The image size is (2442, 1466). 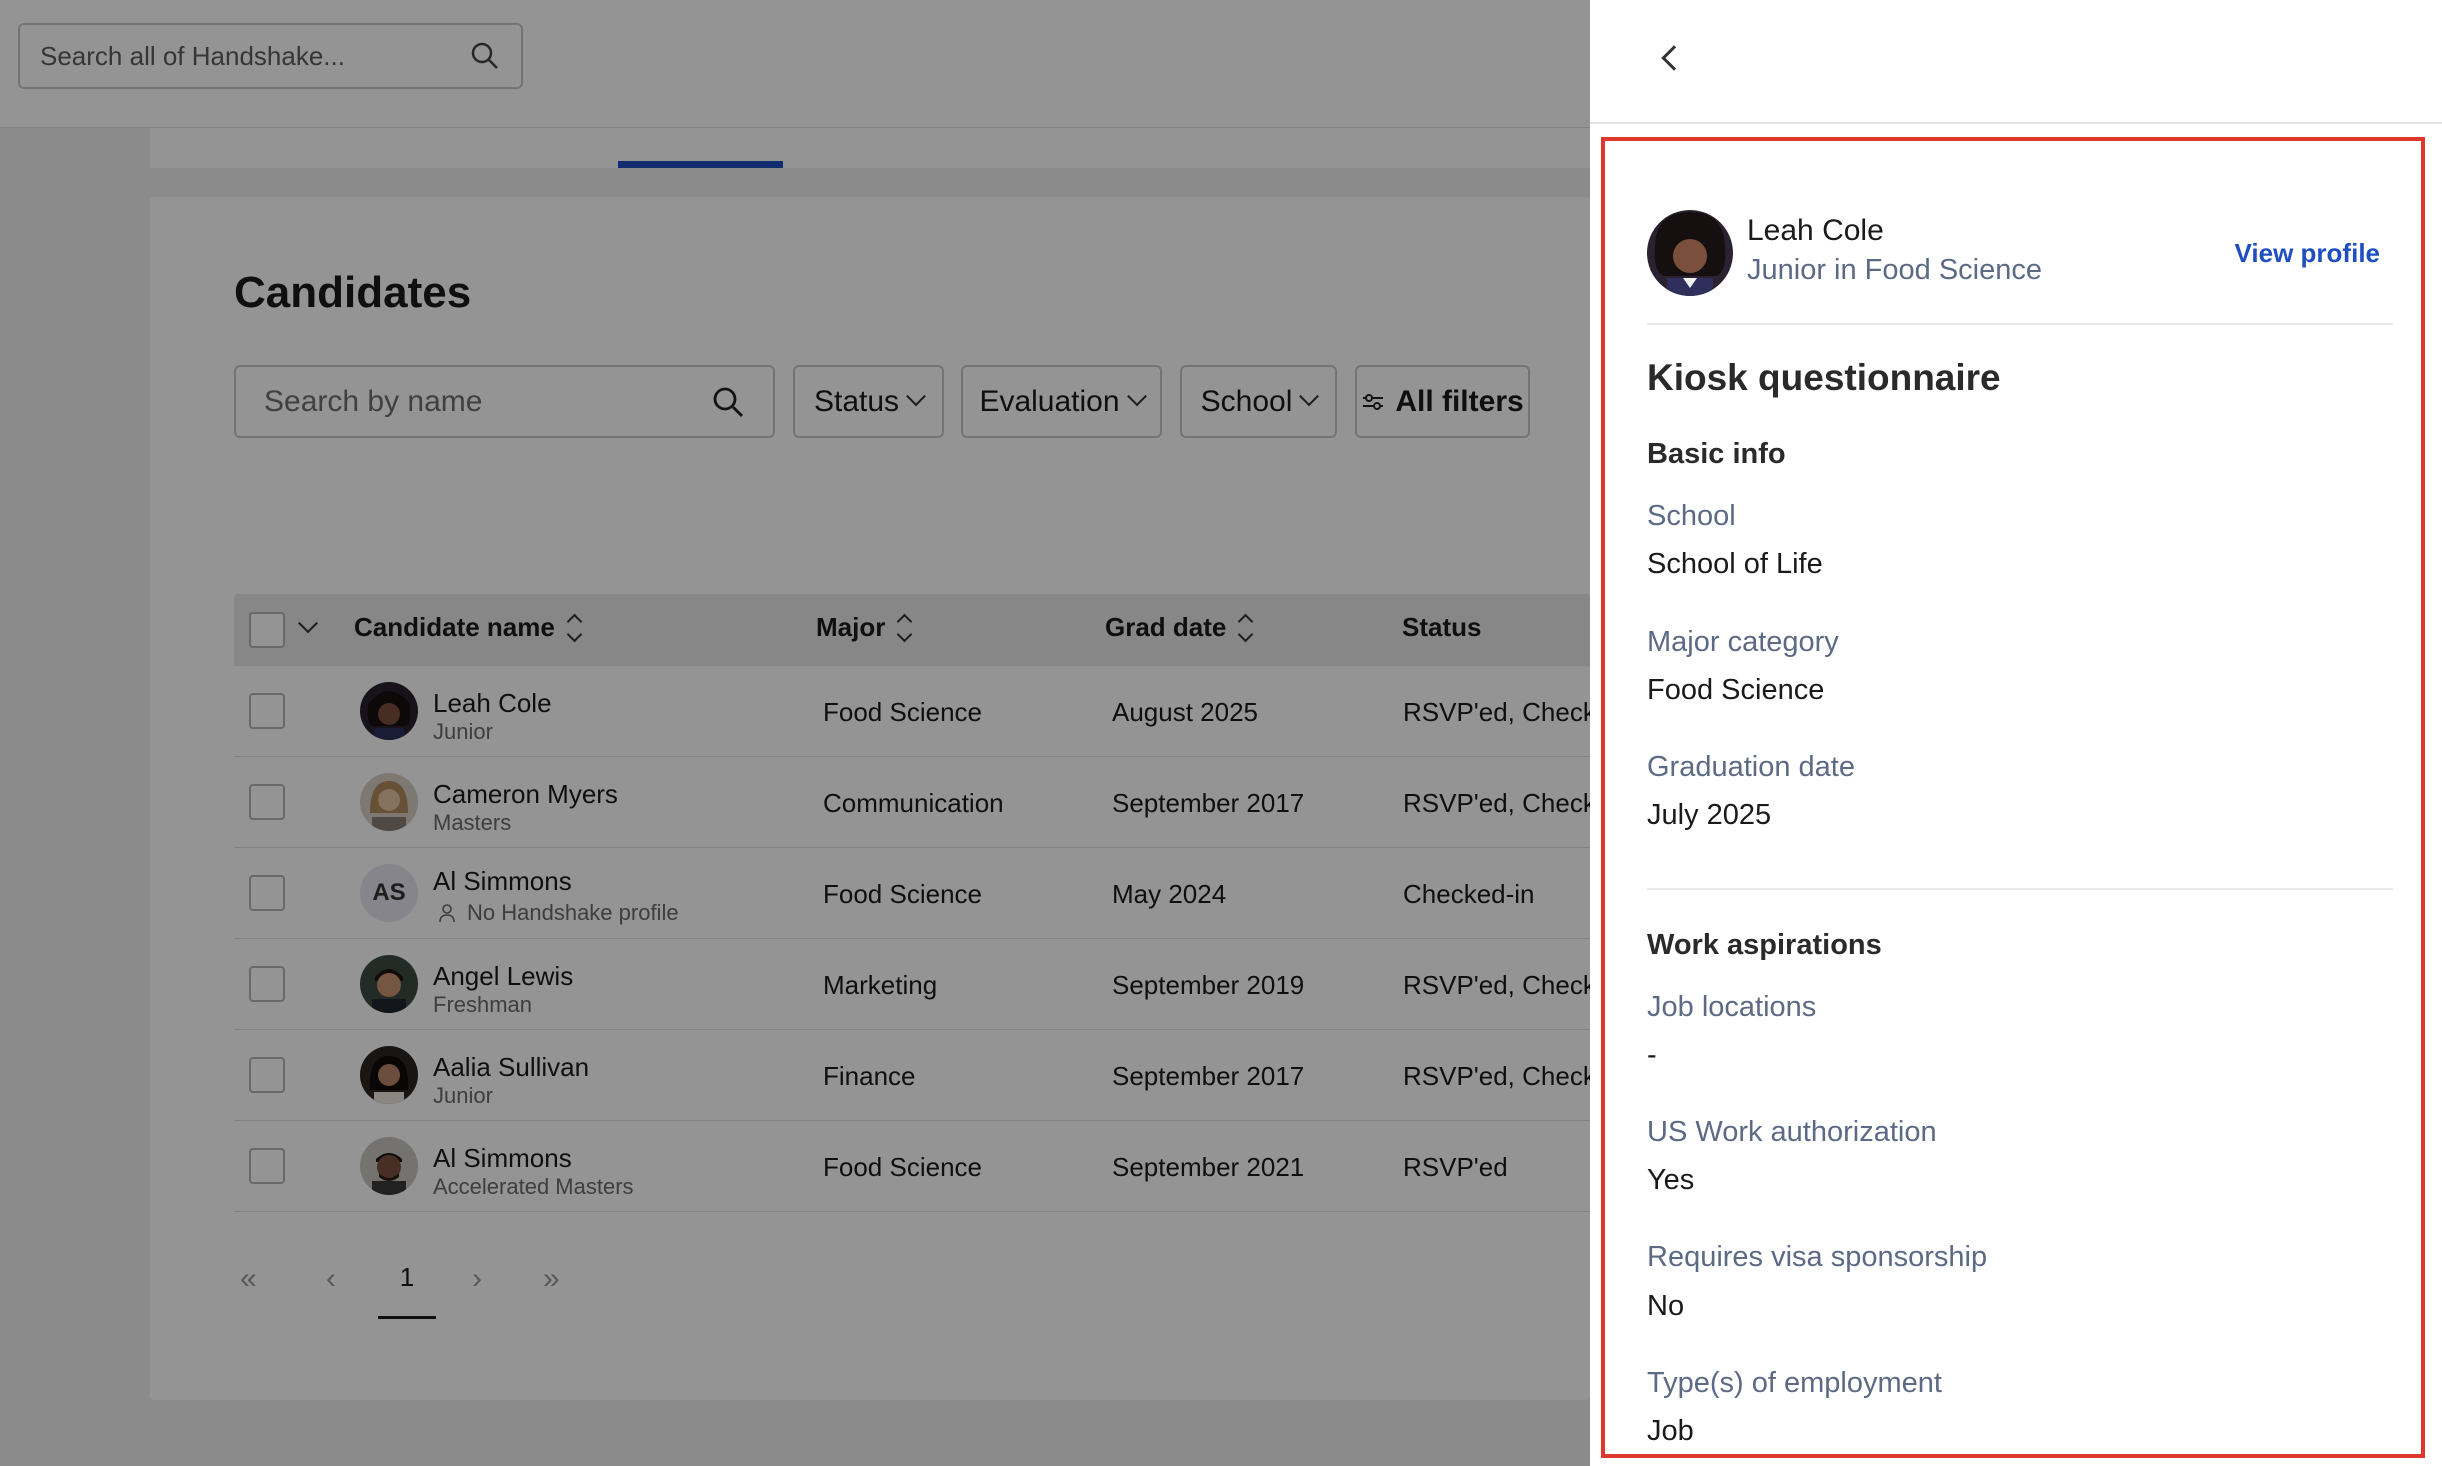 I want to click on employment-type-label: Type(s) of employment, so click(x=1794, y=1383).